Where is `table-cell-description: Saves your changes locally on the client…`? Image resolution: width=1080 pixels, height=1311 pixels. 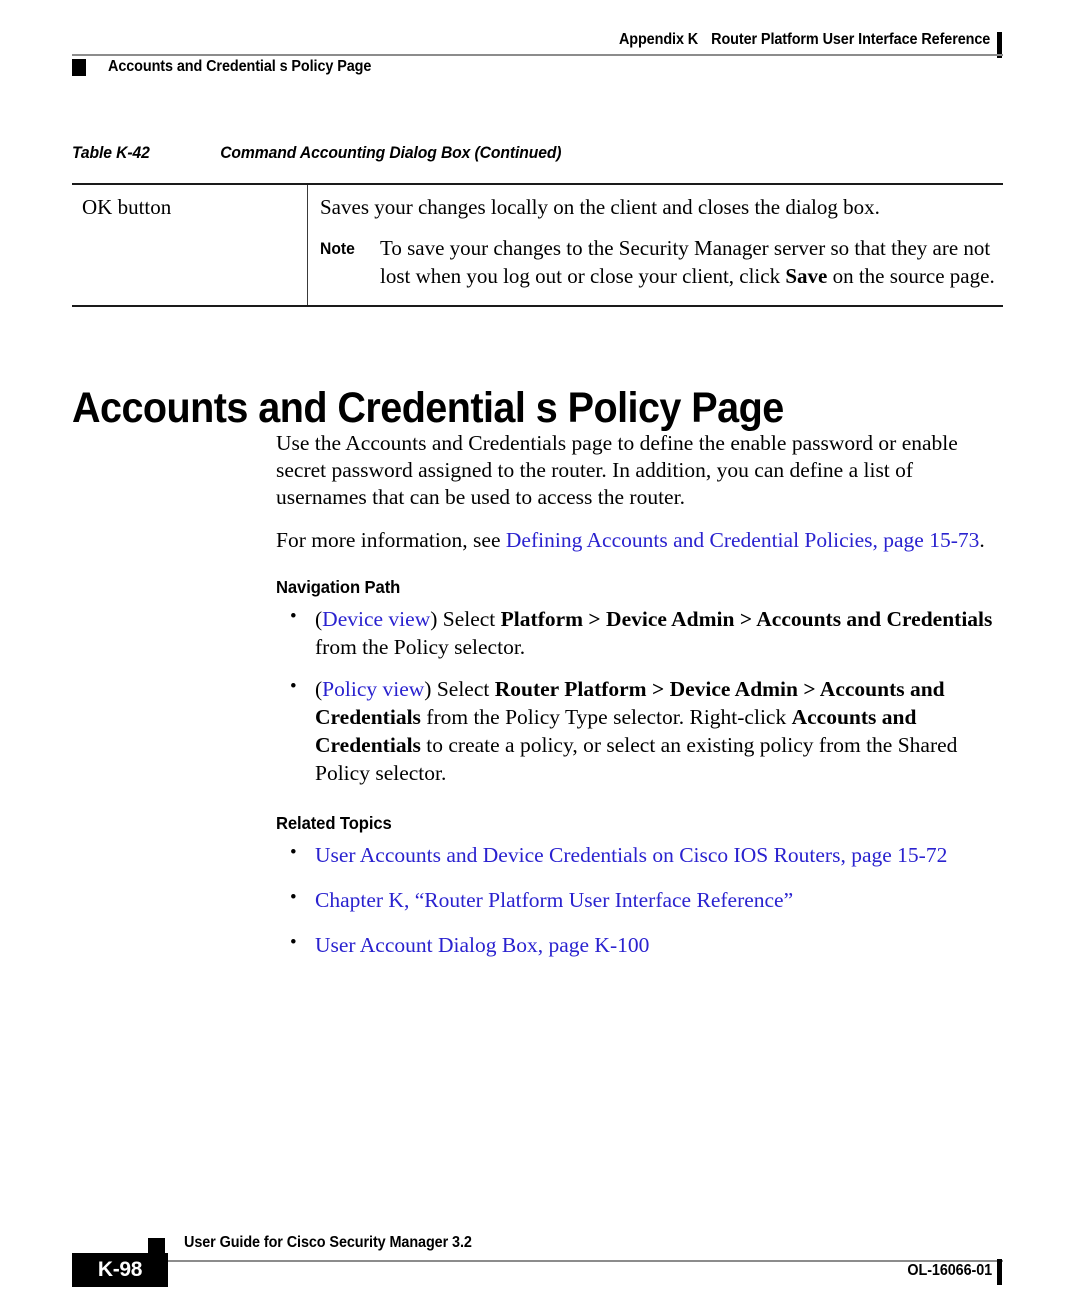 table-cell-description: Saves your changes locally on the client… is located at coordinates (655, 245).